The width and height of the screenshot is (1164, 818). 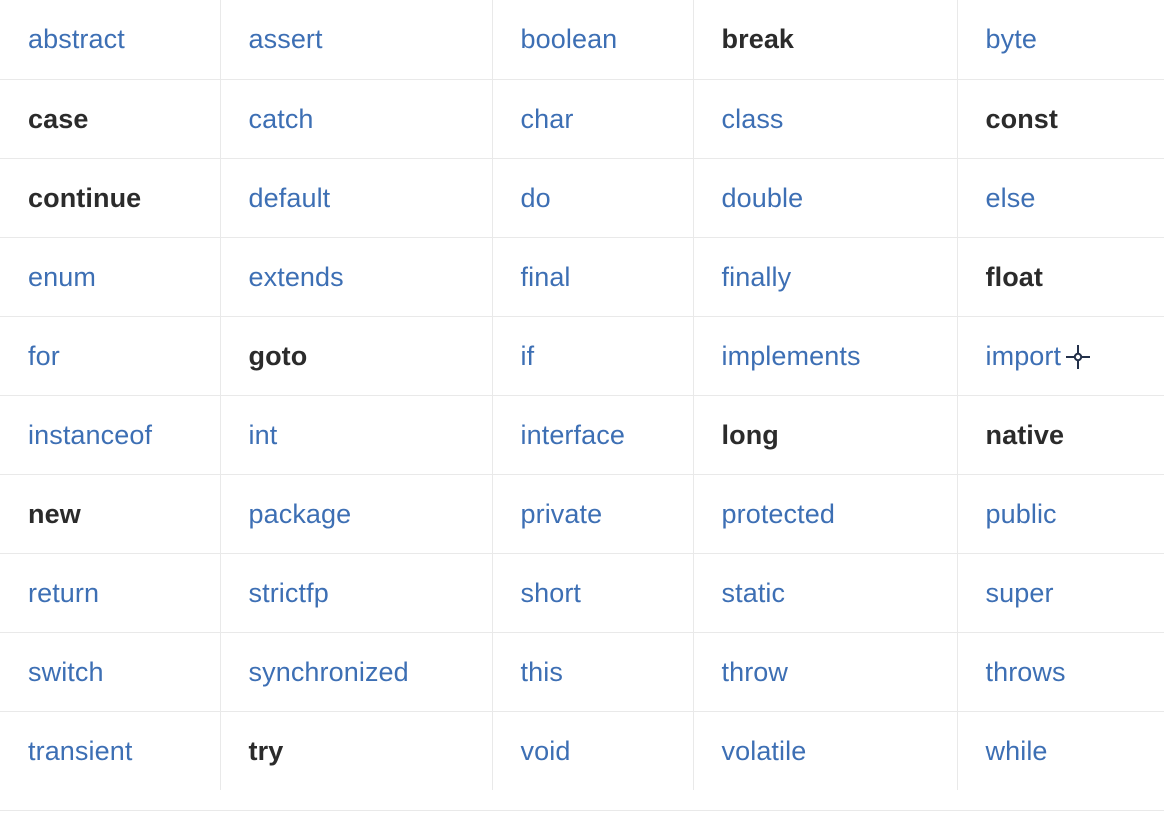 What do you see at coordinates (528, 356) in the screenshot?
I see `keyword-link: if` at bounding box center [528, 356].